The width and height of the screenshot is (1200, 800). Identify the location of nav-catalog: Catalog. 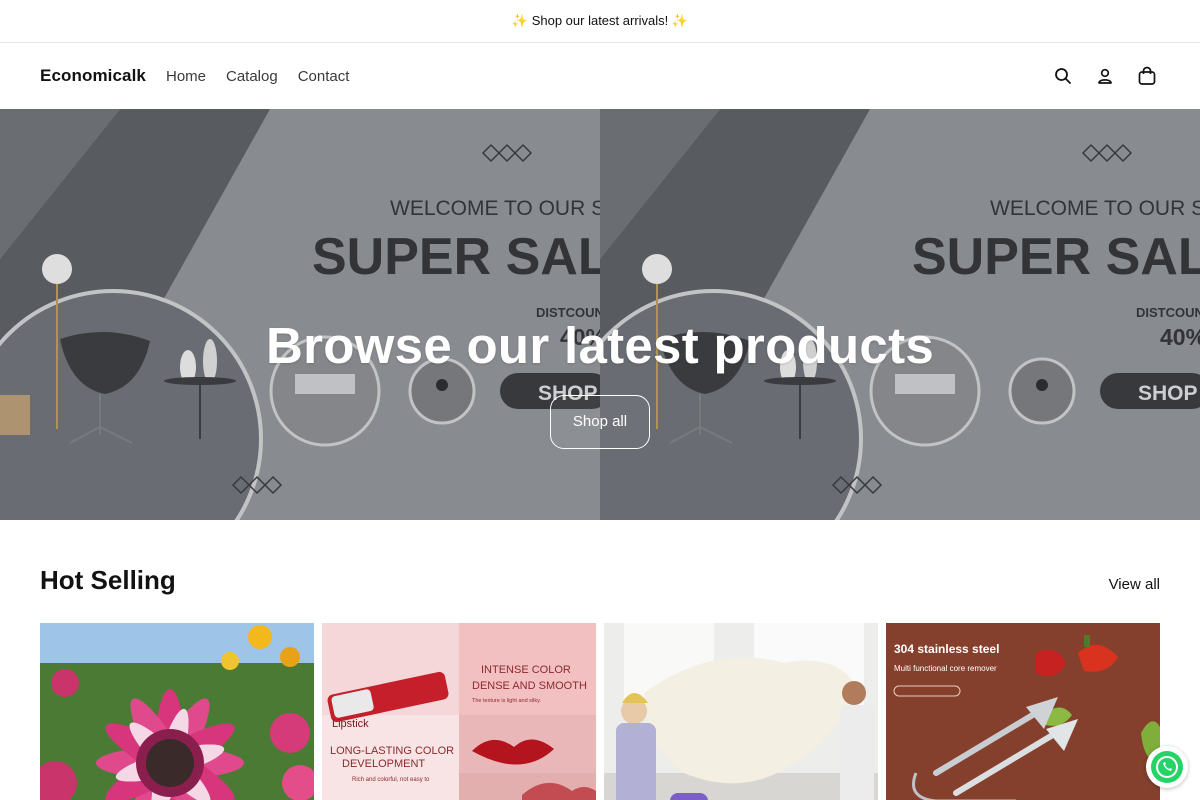
(252, 76).